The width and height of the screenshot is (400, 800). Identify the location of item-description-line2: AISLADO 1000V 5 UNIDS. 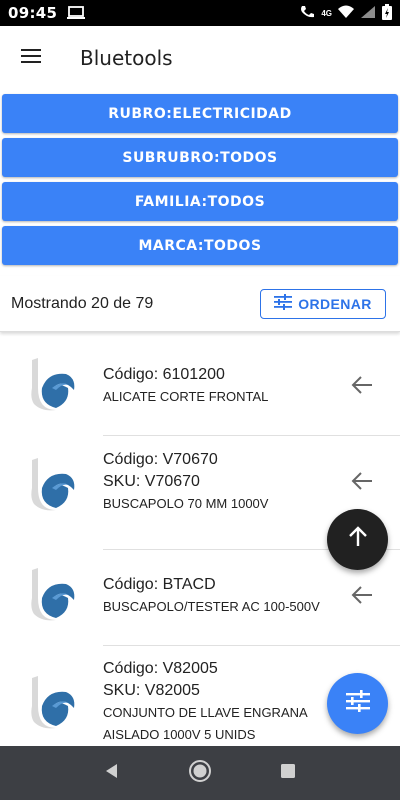
(179, 734).